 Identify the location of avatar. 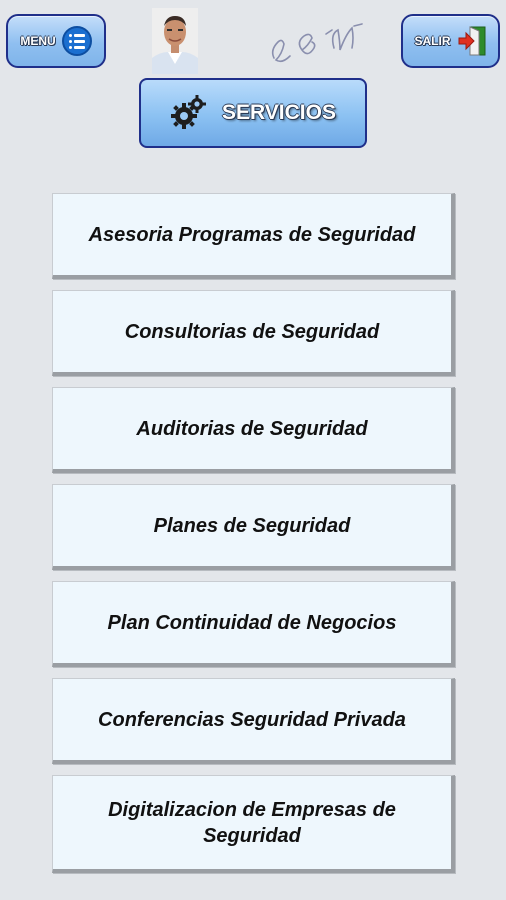
(175, 41).